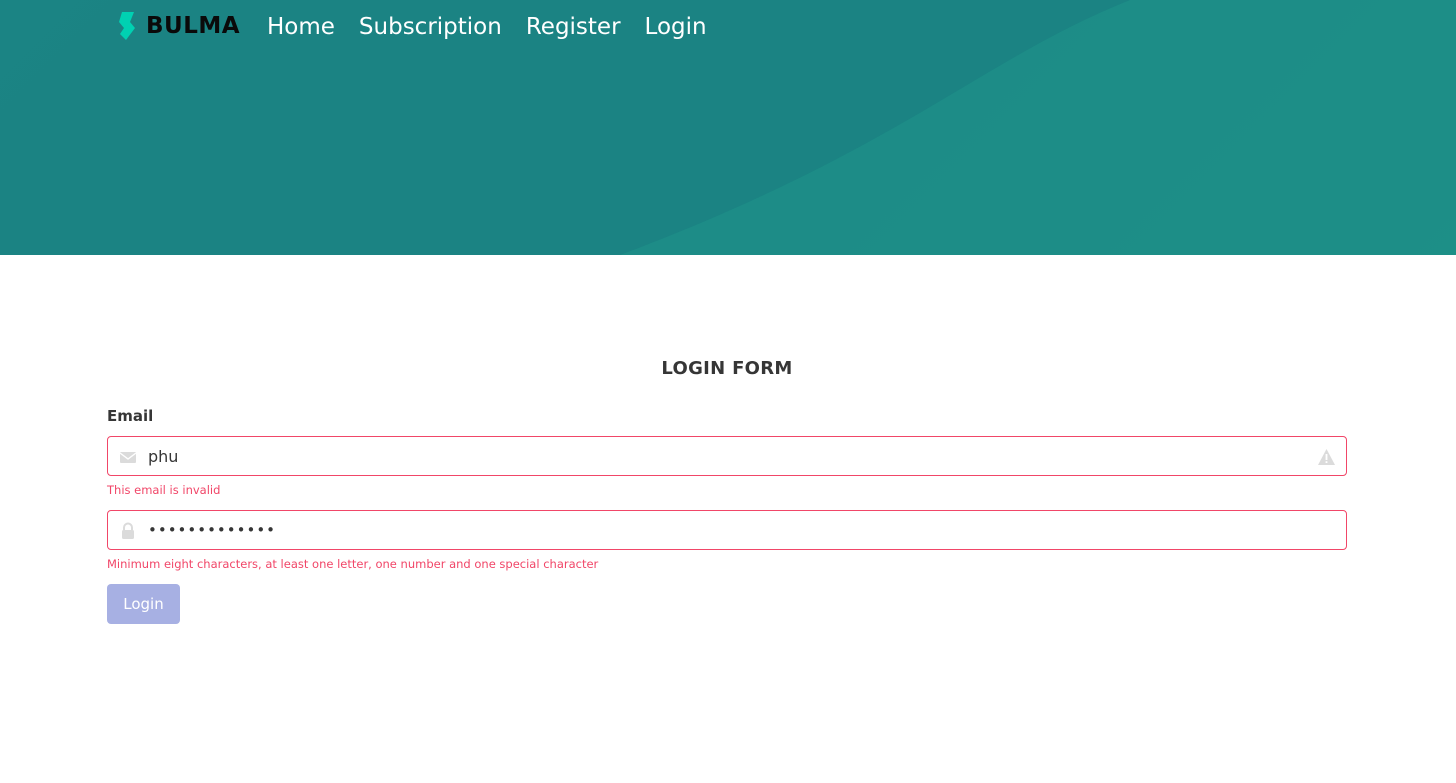  I want to click on nav-link-subscription: Subscription, so click(430, 27).